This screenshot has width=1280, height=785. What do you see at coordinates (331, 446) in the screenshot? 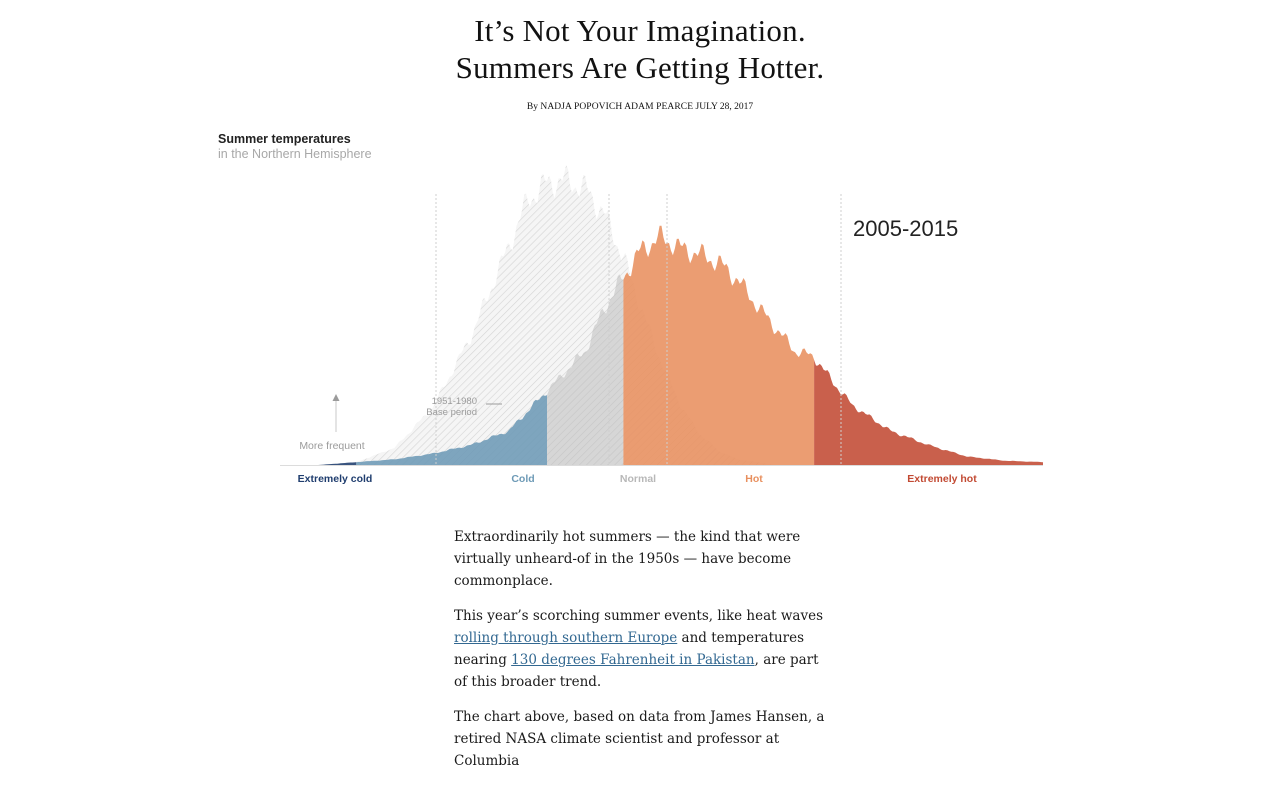
I see `more-frequent-label: More frequent` at bounding box center [331, 446].